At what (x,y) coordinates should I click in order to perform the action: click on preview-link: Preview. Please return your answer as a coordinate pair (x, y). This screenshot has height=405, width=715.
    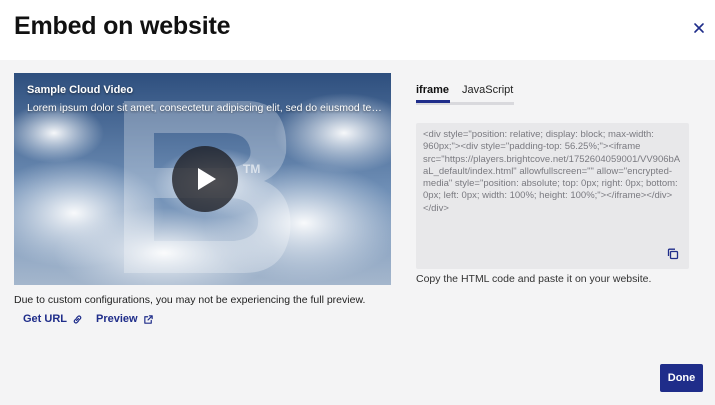
    Looking at the image, I should click on (125, 319).